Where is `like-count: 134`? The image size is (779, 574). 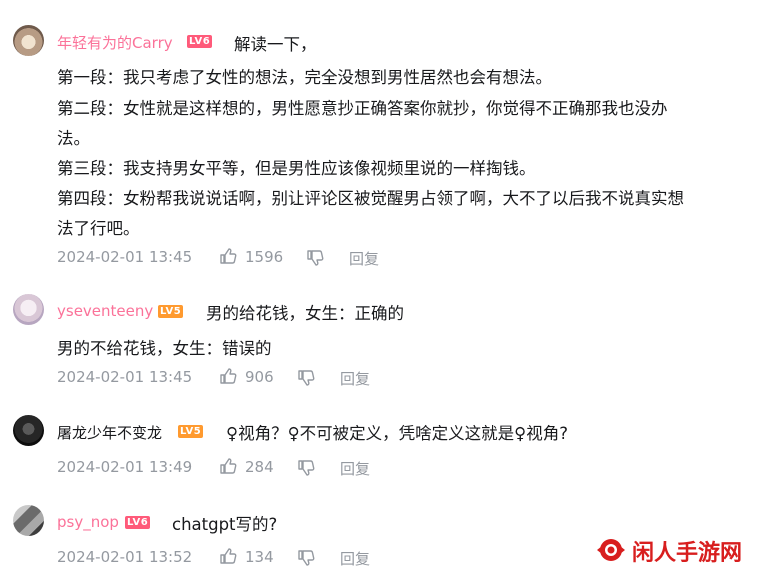 like-count: 134 is located at coordinates (259, 557).